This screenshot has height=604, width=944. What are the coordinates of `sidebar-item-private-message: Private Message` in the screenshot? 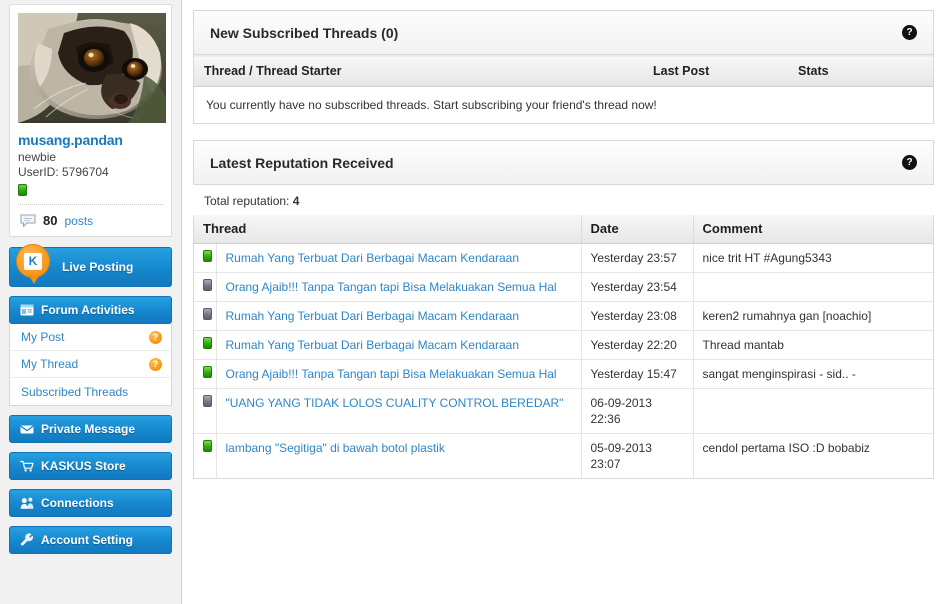 It's located at (90, 429).